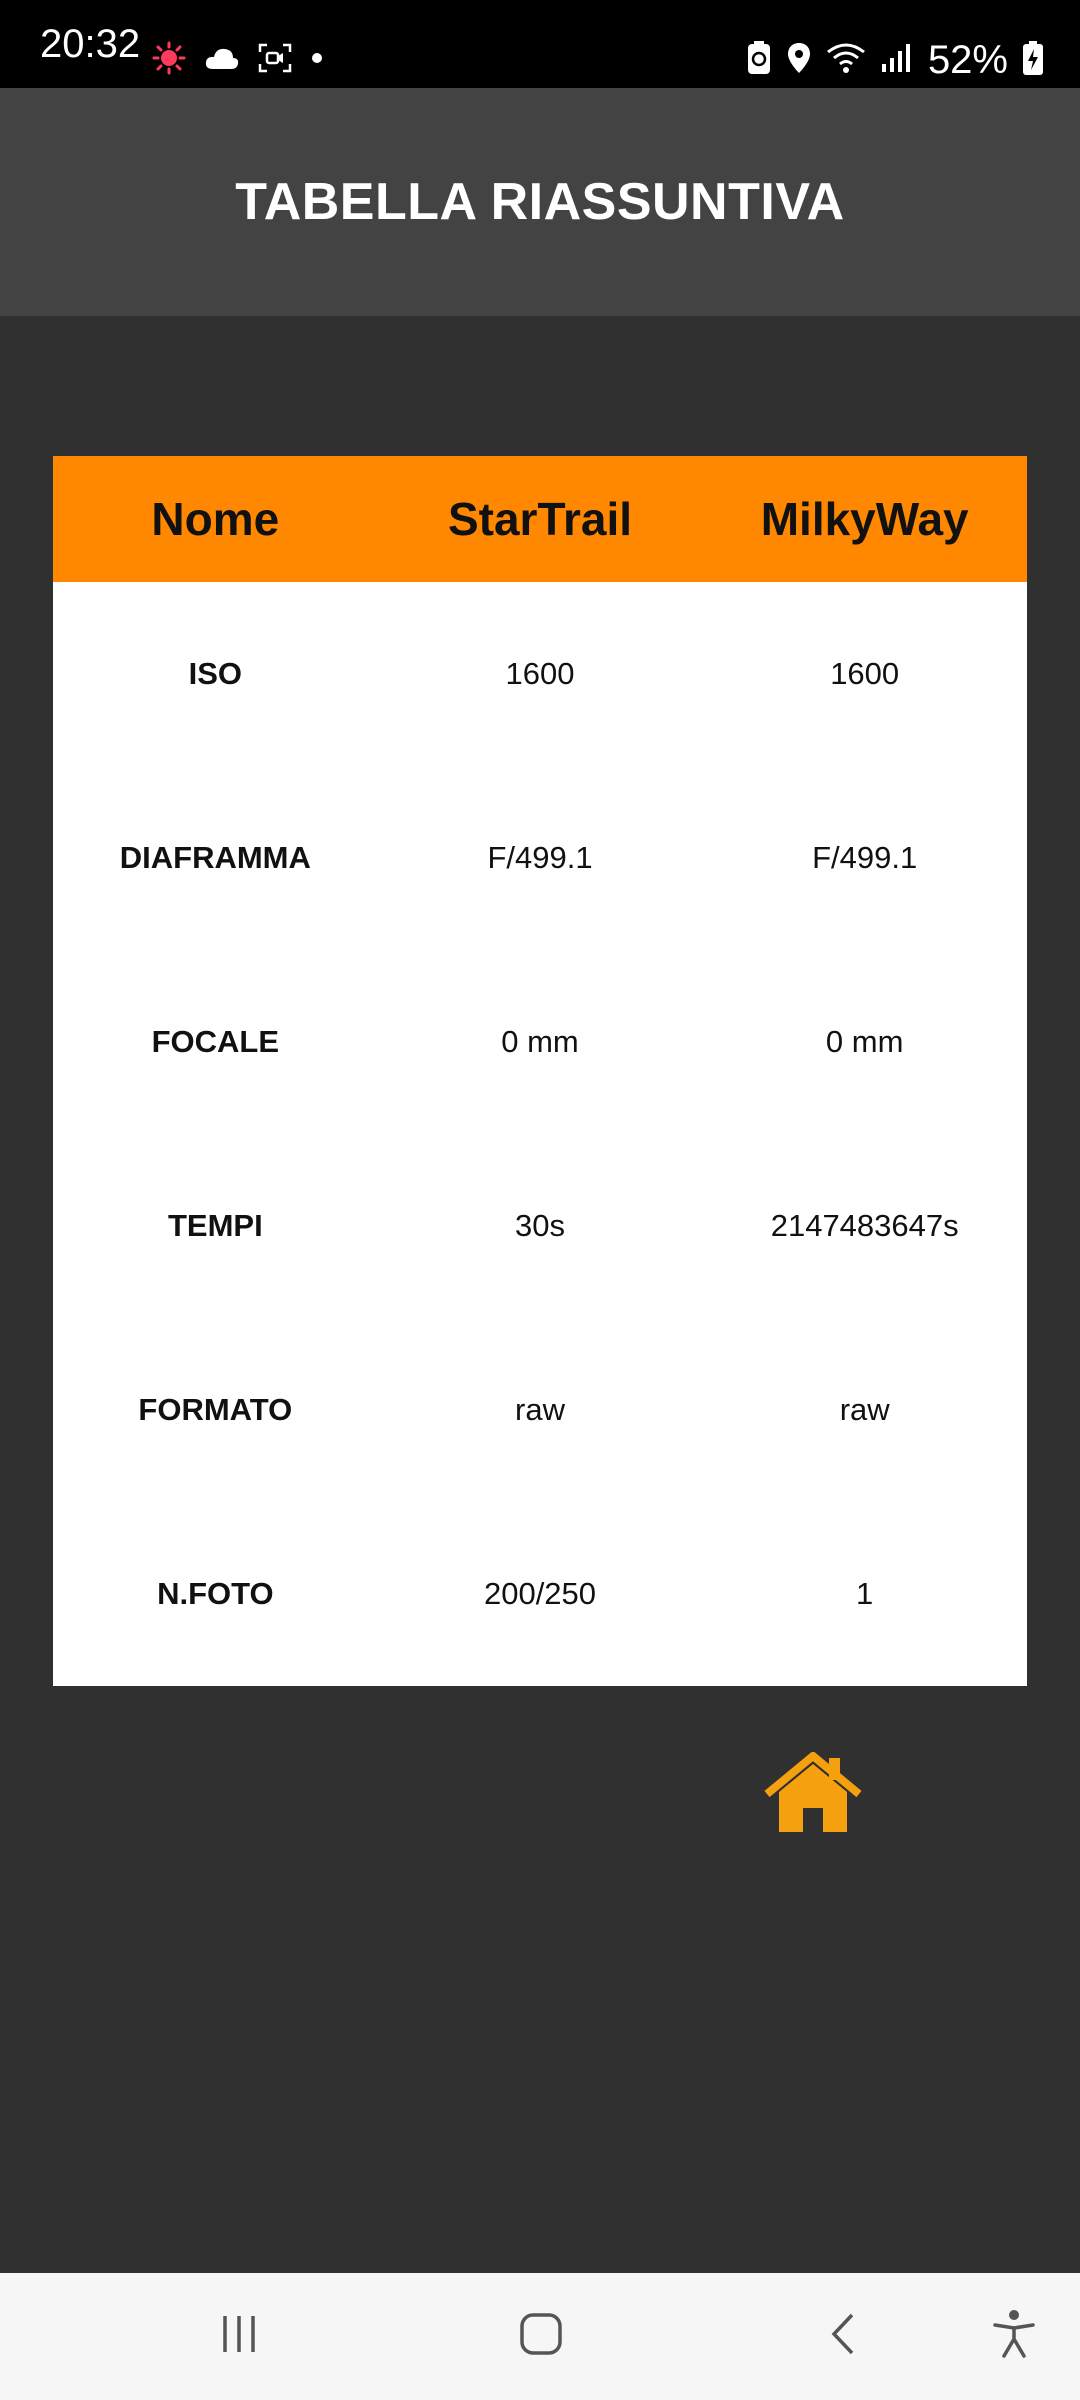 This screenshot has height=2400, width=1080. I want to click on startrail-value: 30s, so click(540, 1225).